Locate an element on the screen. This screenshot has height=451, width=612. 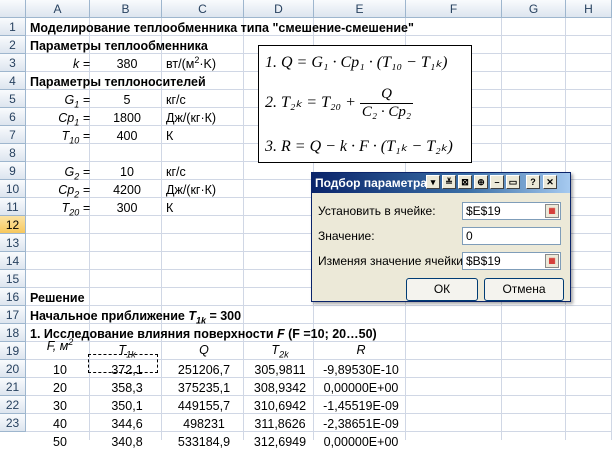
column-header-d: D is located at coordinates (279, 9).